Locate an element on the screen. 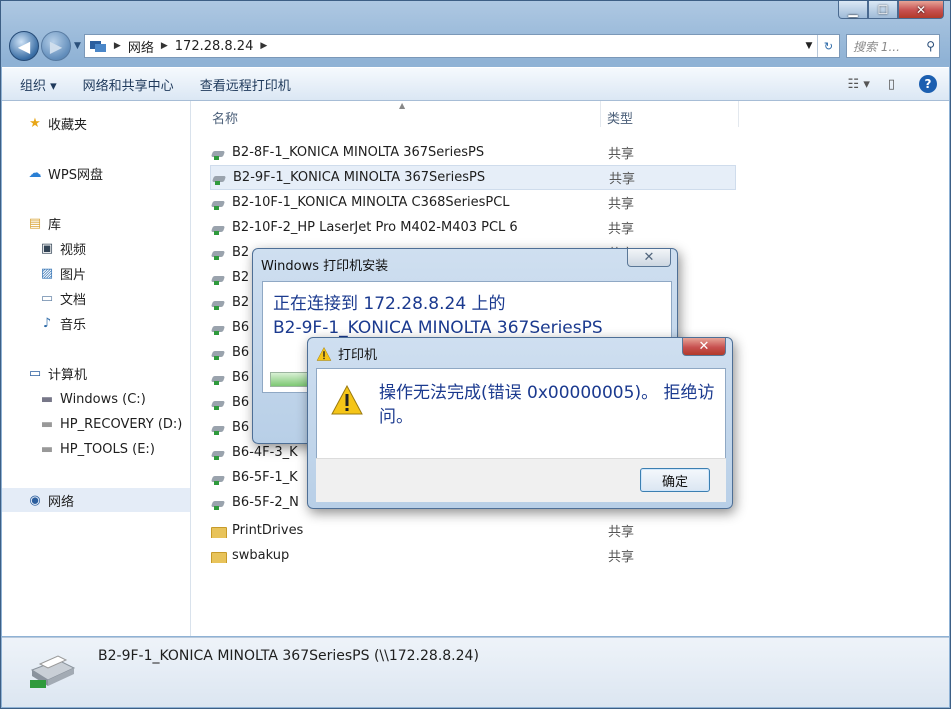  column-header-name: 名称 is located at coordinates (225, 117).